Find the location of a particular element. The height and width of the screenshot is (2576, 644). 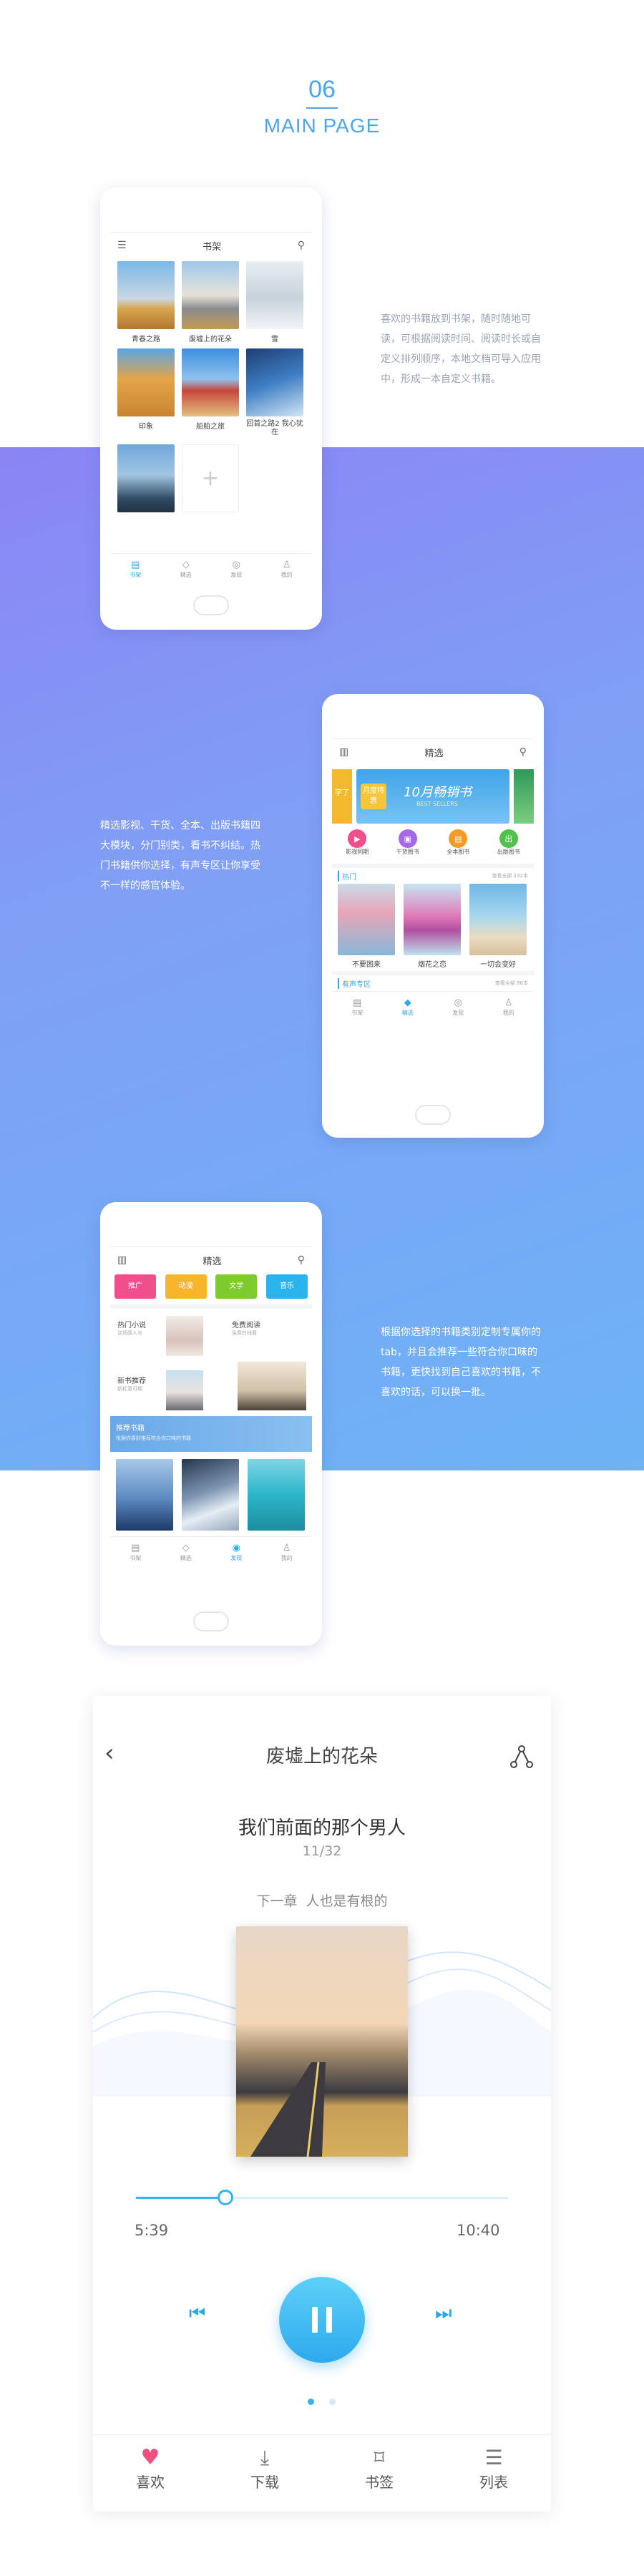

banner-main: 月度特惠 10月畅销书 BEST SELLERS is located at coordinates (432, 796).